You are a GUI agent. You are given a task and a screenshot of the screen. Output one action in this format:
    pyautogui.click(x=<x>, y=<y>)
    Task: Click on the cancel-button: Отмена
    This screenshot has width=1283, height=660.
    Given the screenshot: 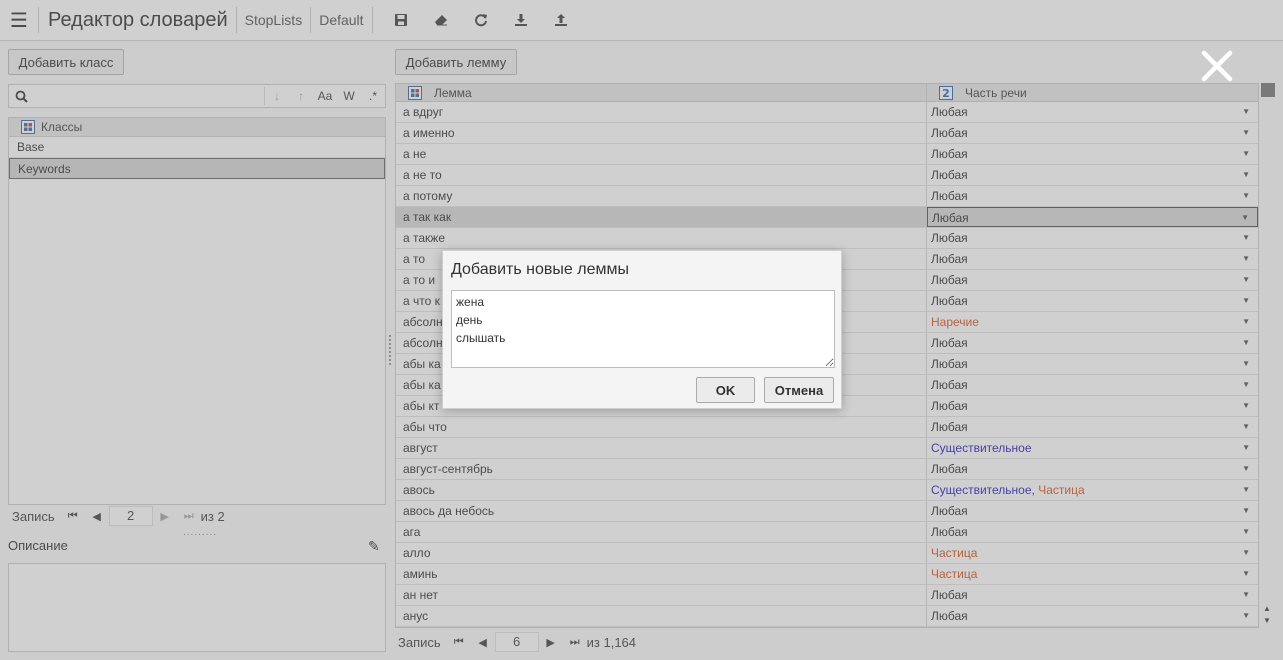 What is the action you would take?
    pyautogui.click(x=799, y=390)
    